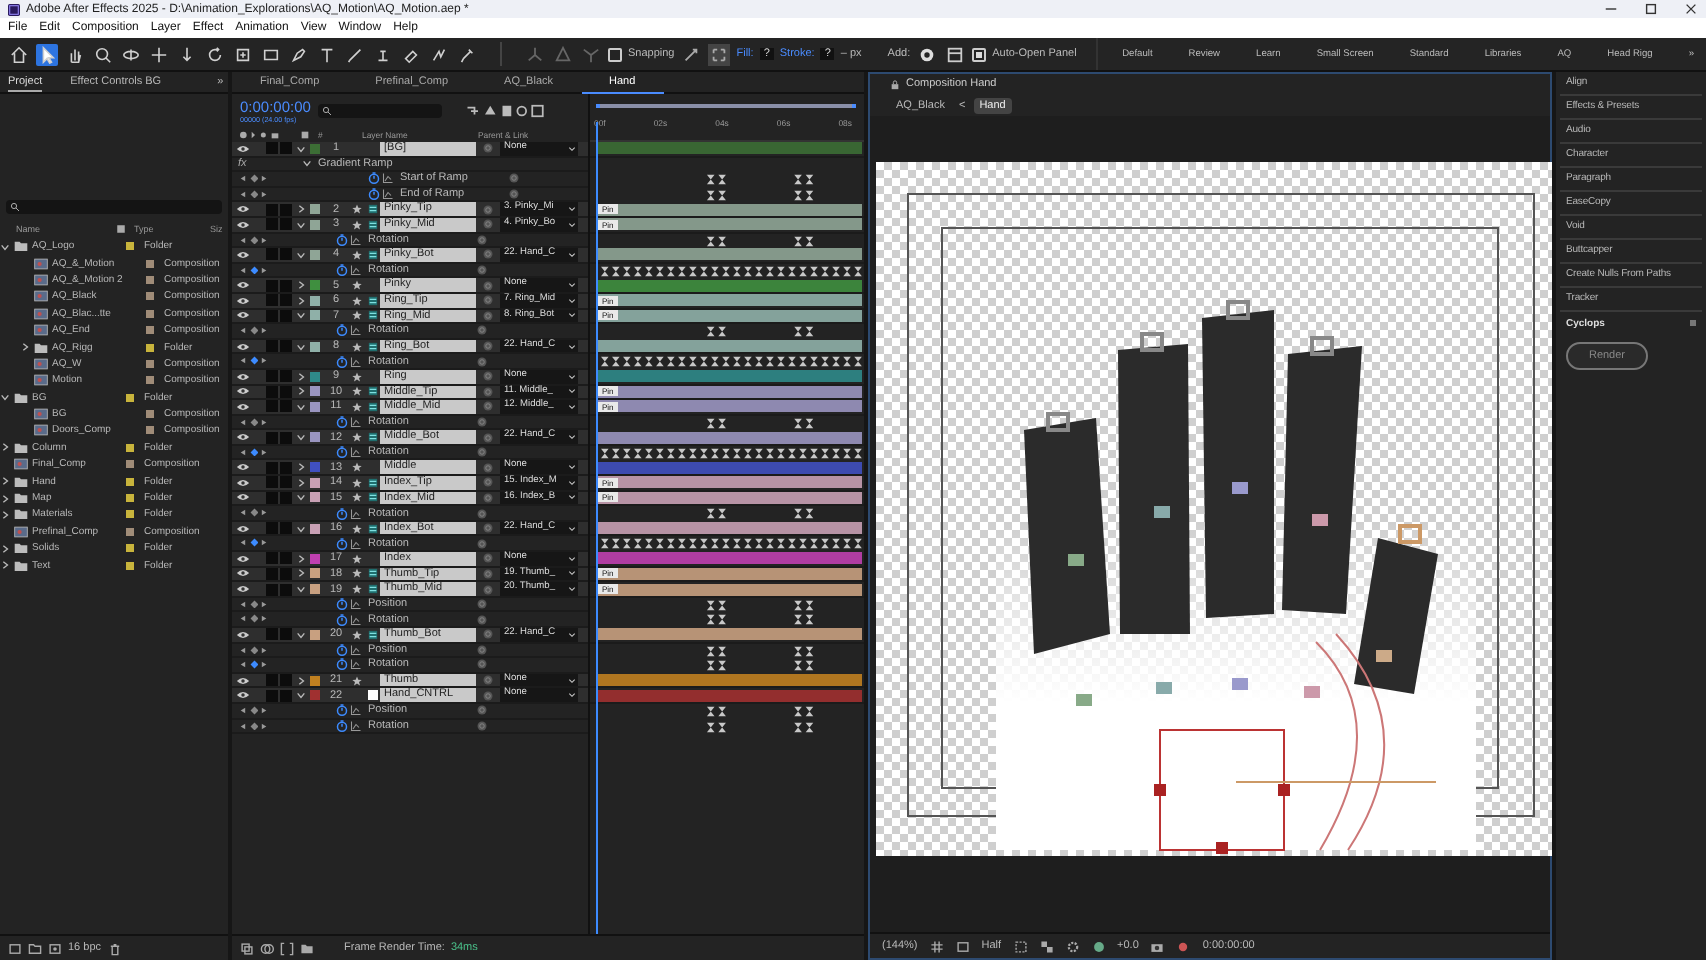  What do you see at coordinates (979, 54) in the screenshot?
I see `auto-open-checkbox` at bounding box center [979, 54].